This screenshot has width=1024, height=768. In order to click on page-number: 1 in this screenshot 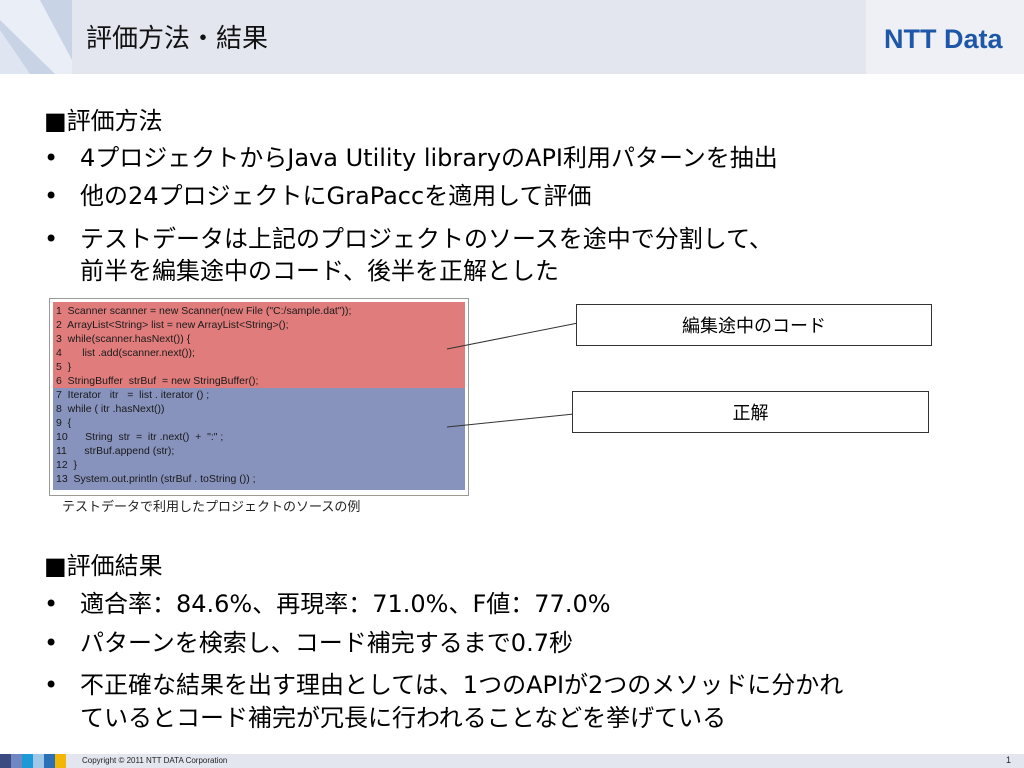, I will do `click(1009, 760)`.